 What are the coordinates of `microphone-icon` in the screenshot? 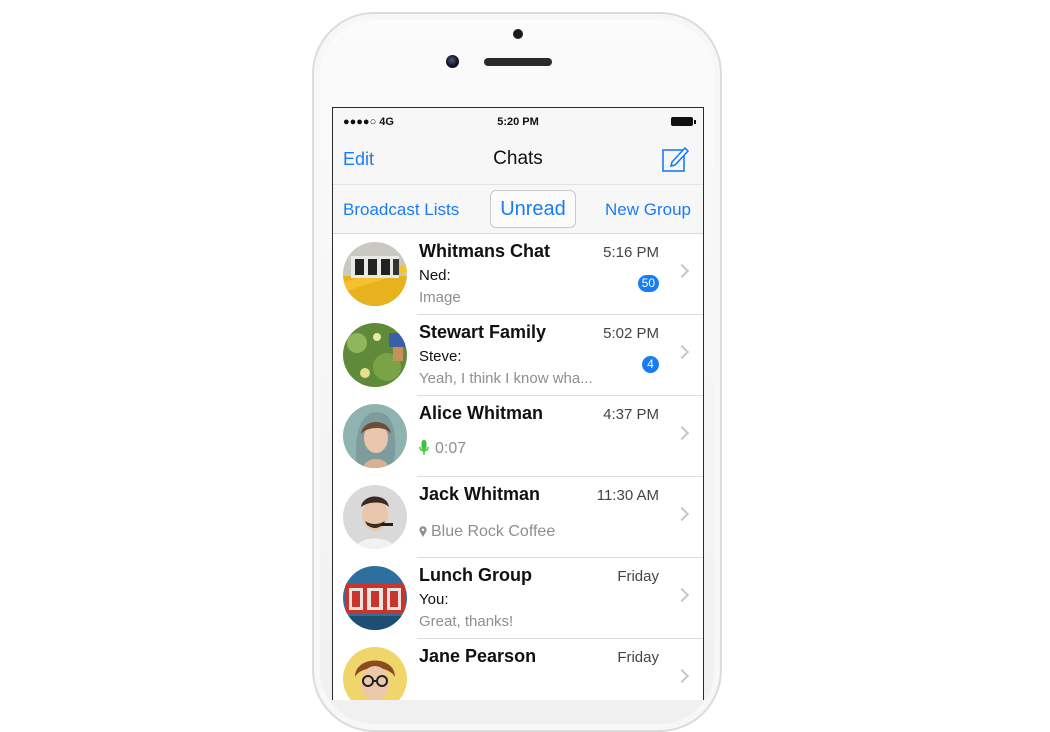 It's located at (424, 447).